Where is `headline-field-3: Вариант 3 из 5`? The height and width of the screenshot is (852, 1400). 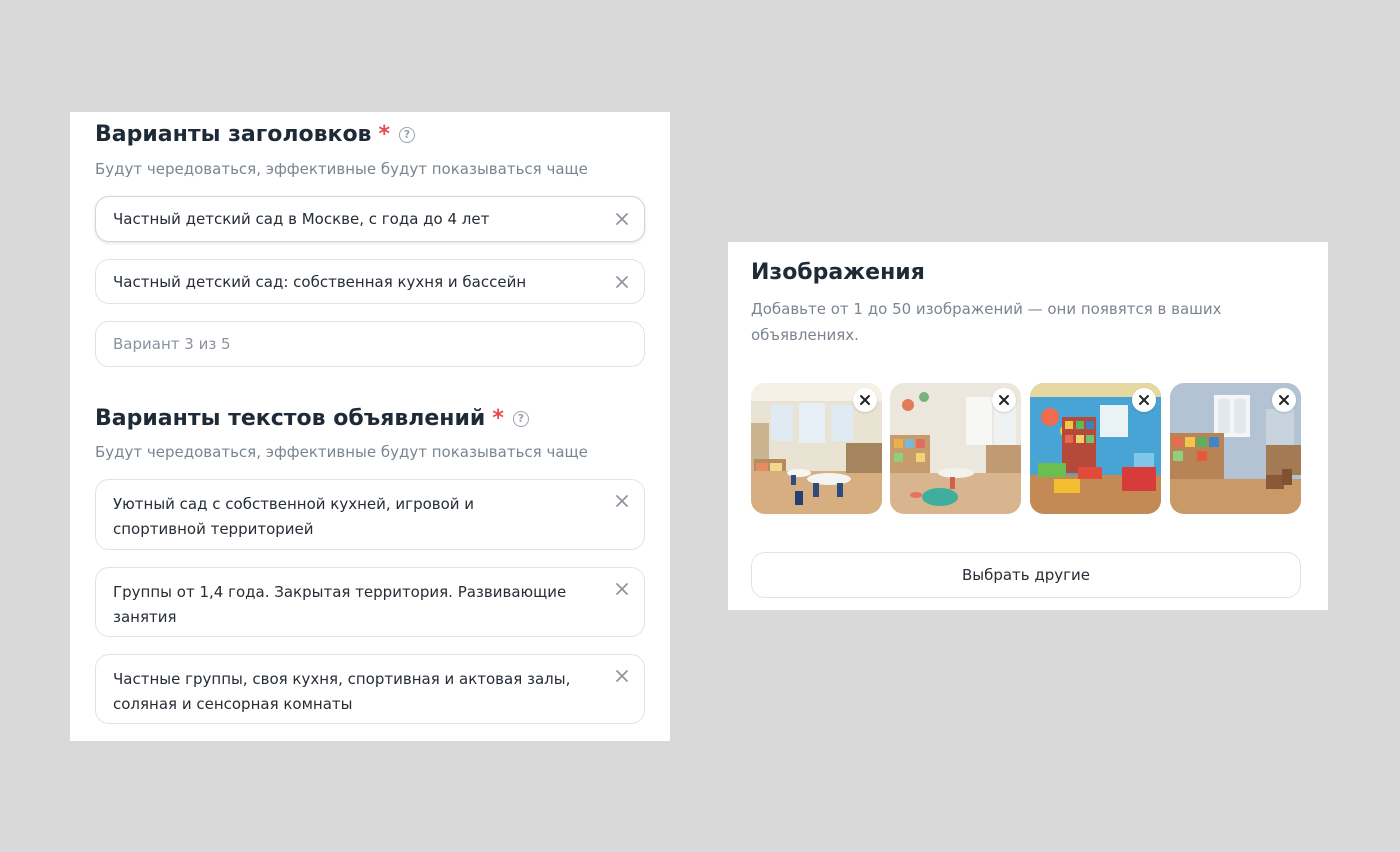 headline-field-3: Вариант 3 из 5 is located at coordinates (370, 344).